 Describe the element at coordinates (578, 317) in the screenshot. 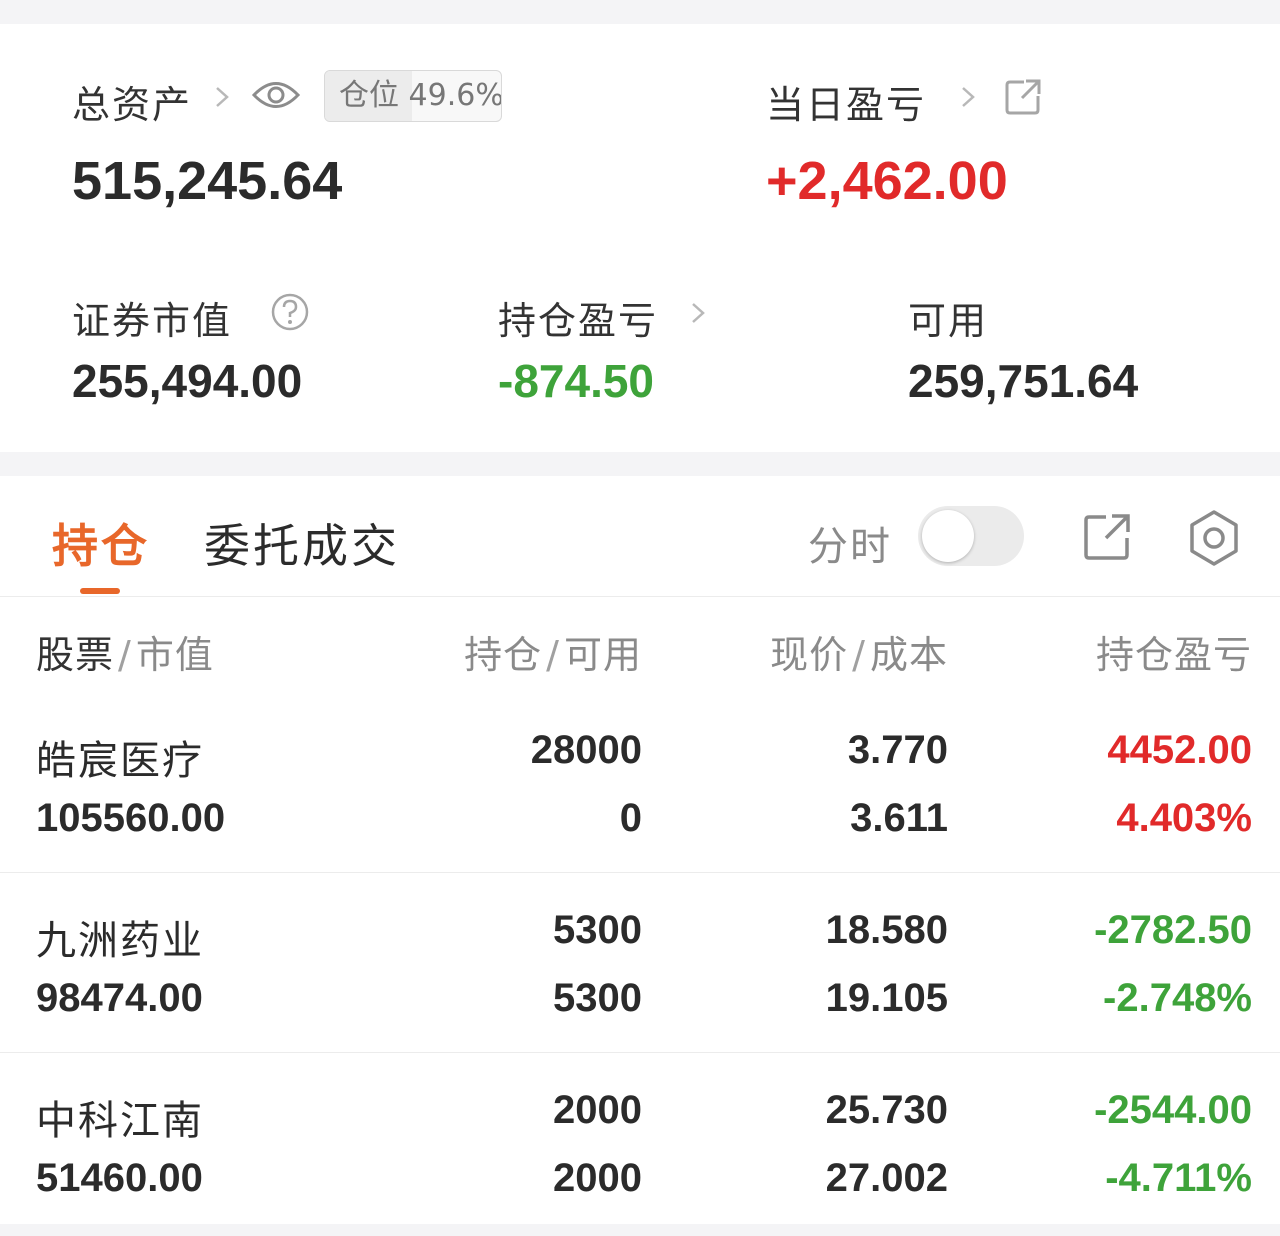

I see `holding-pl-label: 持仓盈亏` at that location.